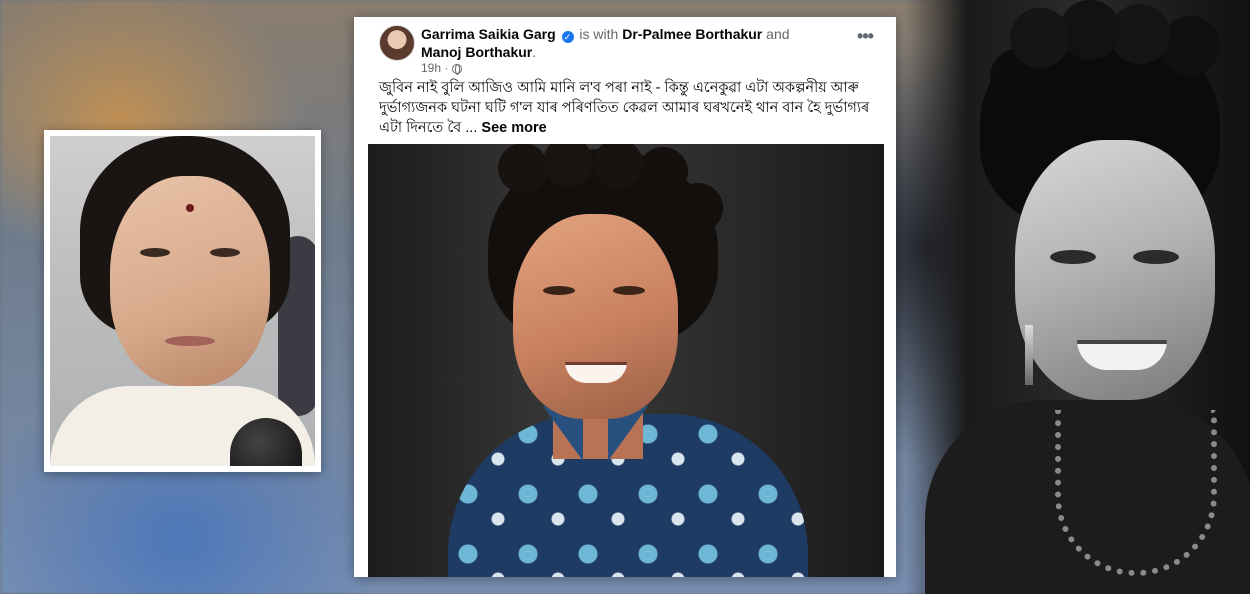  I want to click on tagged-person-2-link: Manoj Borthakur, so click(476, 52).